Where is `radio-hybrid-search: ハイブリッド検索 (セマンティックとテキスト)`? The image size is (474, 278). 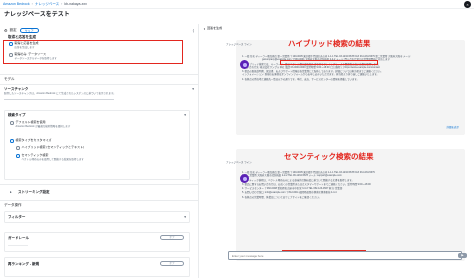
radio-hybrid-search: ハイブリッド検索 (セマンティックとテキスト) is located at coordinates (50, 147).